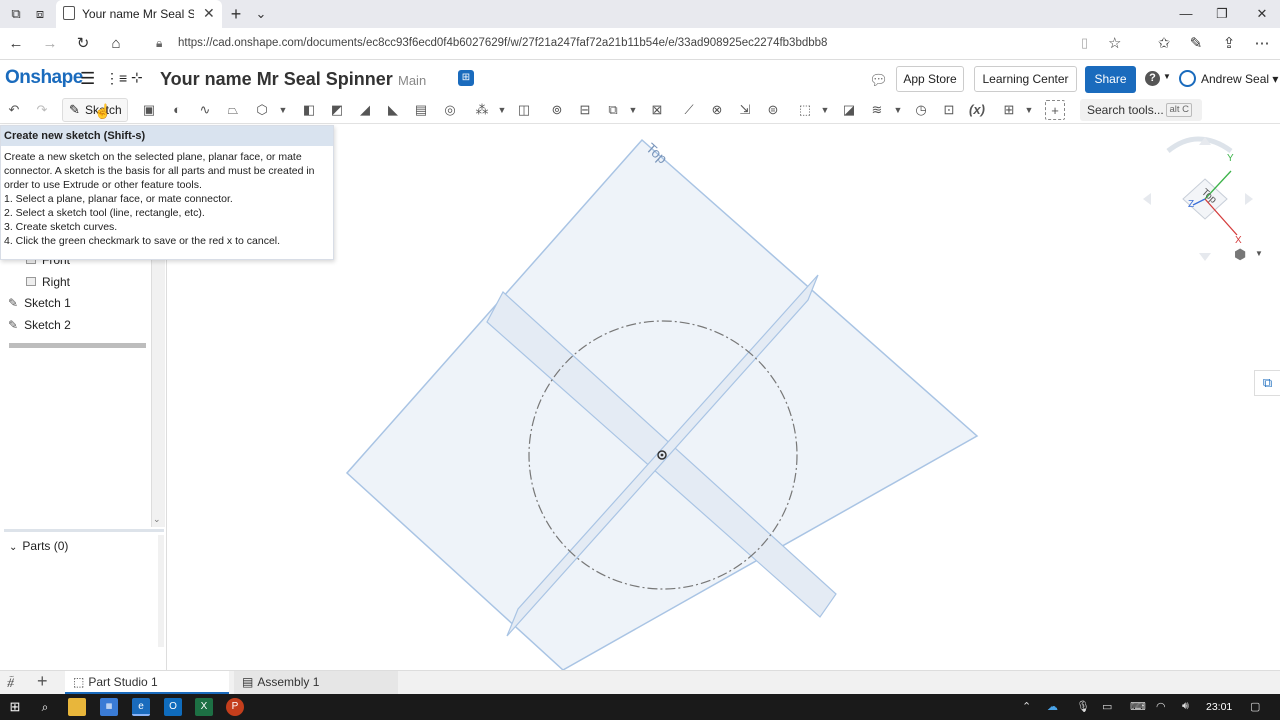 Image resolution: width=1280 pixels, height=720 pixels. Describe the element at coordinates (1185, 706) in the screenshot. I see `volume-icon: 🔊︎` at that location.